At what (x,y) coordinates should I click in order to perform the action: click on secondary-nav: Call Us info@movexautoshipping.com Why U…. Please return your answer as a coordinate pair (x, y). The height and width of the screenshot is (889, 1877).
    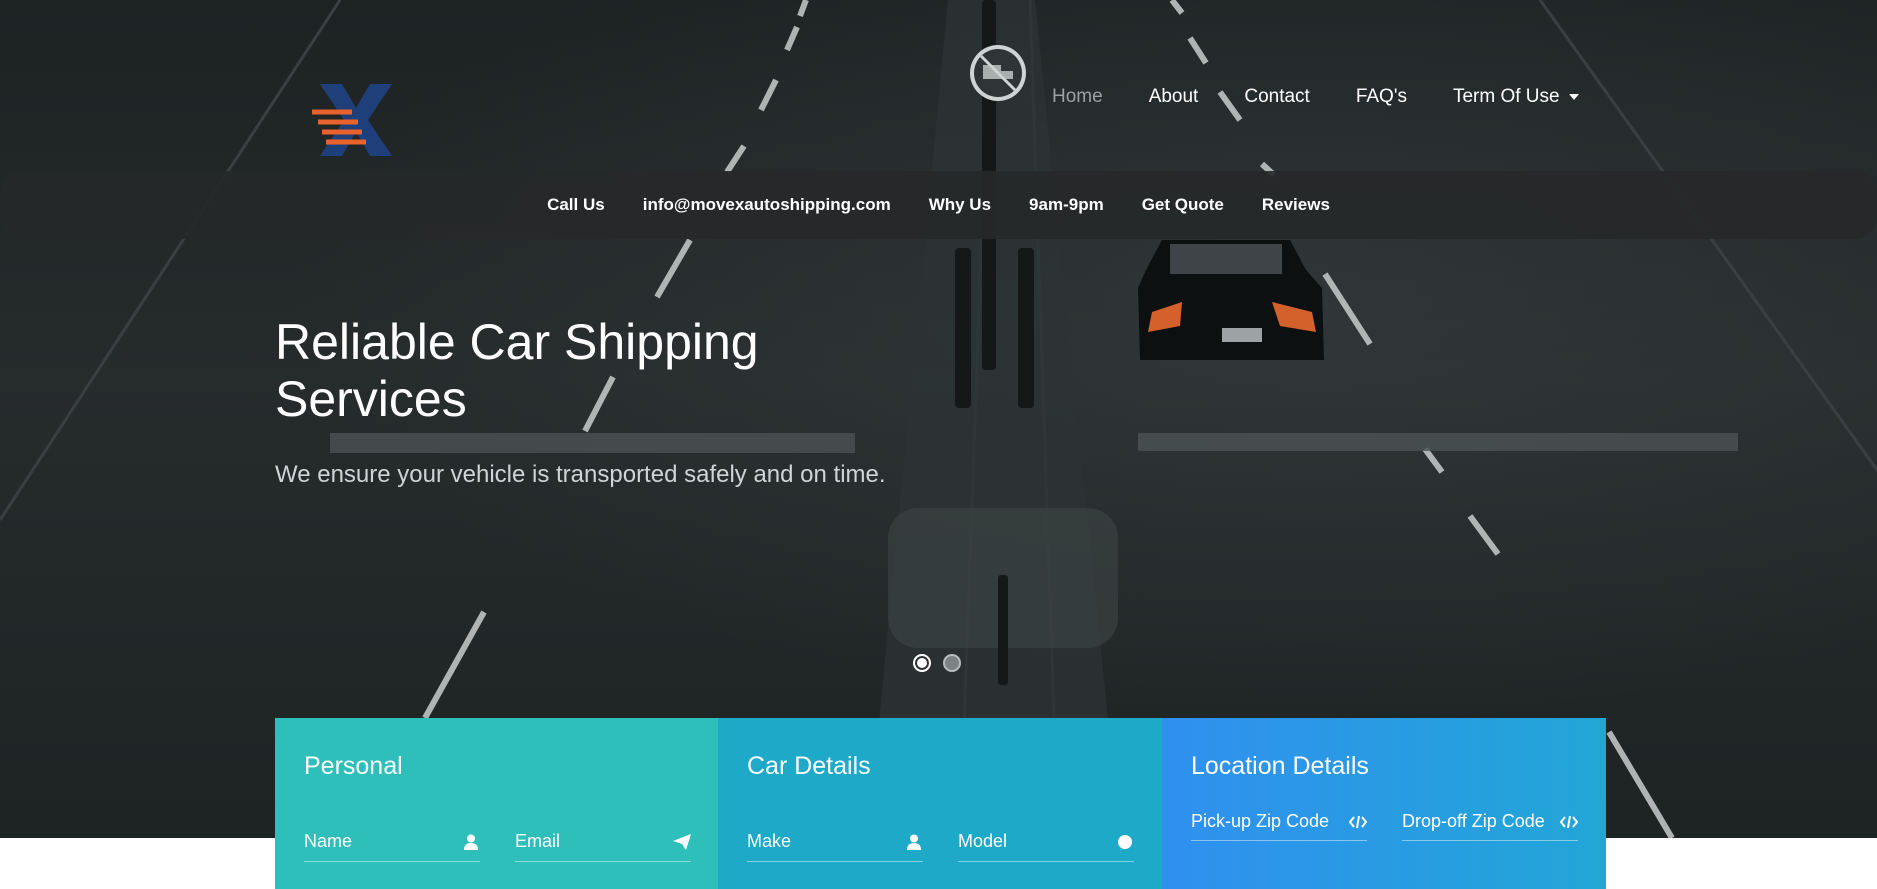
    Looking at the image, I should click on (938, 205).